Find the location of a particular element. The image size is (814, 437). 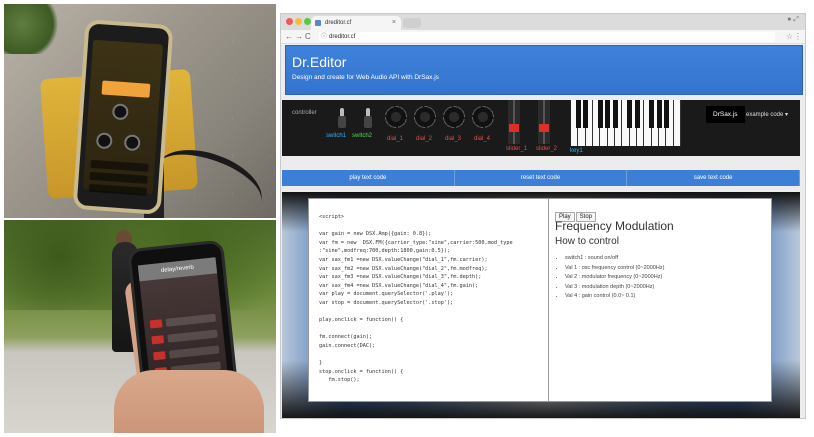

info-icon: ⓘ is located at coordinates (324, 37).